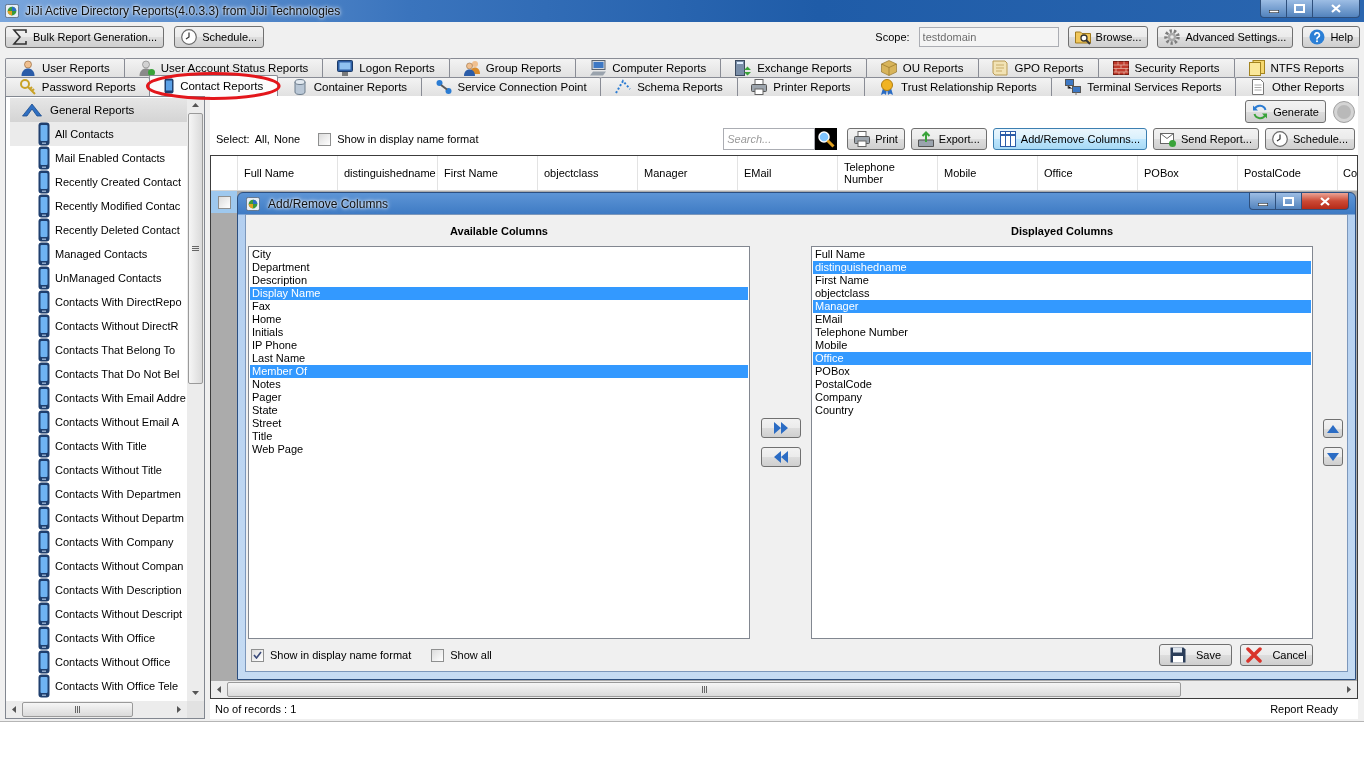 Image resolution: width=1364 pixels, height=768 pixels. I want to click on report-list-item: Contacts With Description, so click(98, 590).